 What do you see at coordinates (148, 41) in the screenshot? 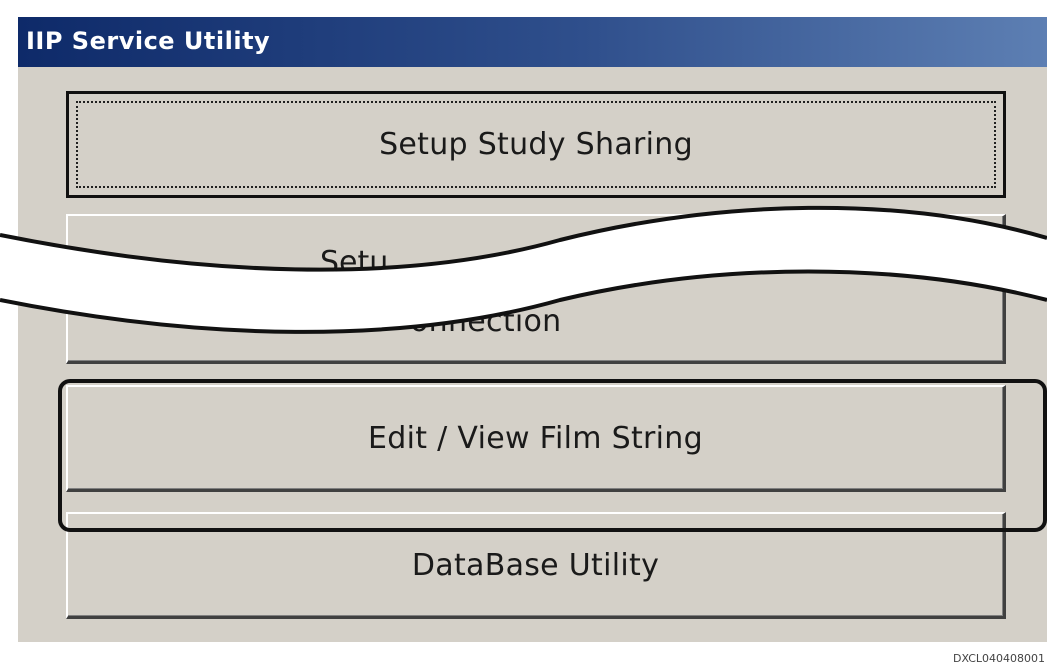
I see `window-title: IIP Service Utility` at bounding box center [148, 41].